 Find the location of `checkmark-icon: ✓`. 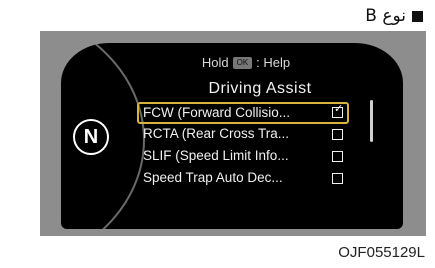

checkmark-icon: ✓ is located at coordinates (339, 109).